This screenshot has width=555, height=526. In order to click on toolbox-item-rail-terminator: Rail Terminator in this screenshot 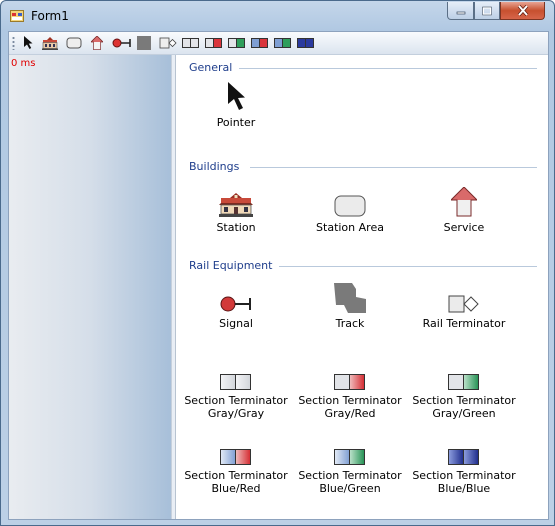, I will do `click(464, 306)`.